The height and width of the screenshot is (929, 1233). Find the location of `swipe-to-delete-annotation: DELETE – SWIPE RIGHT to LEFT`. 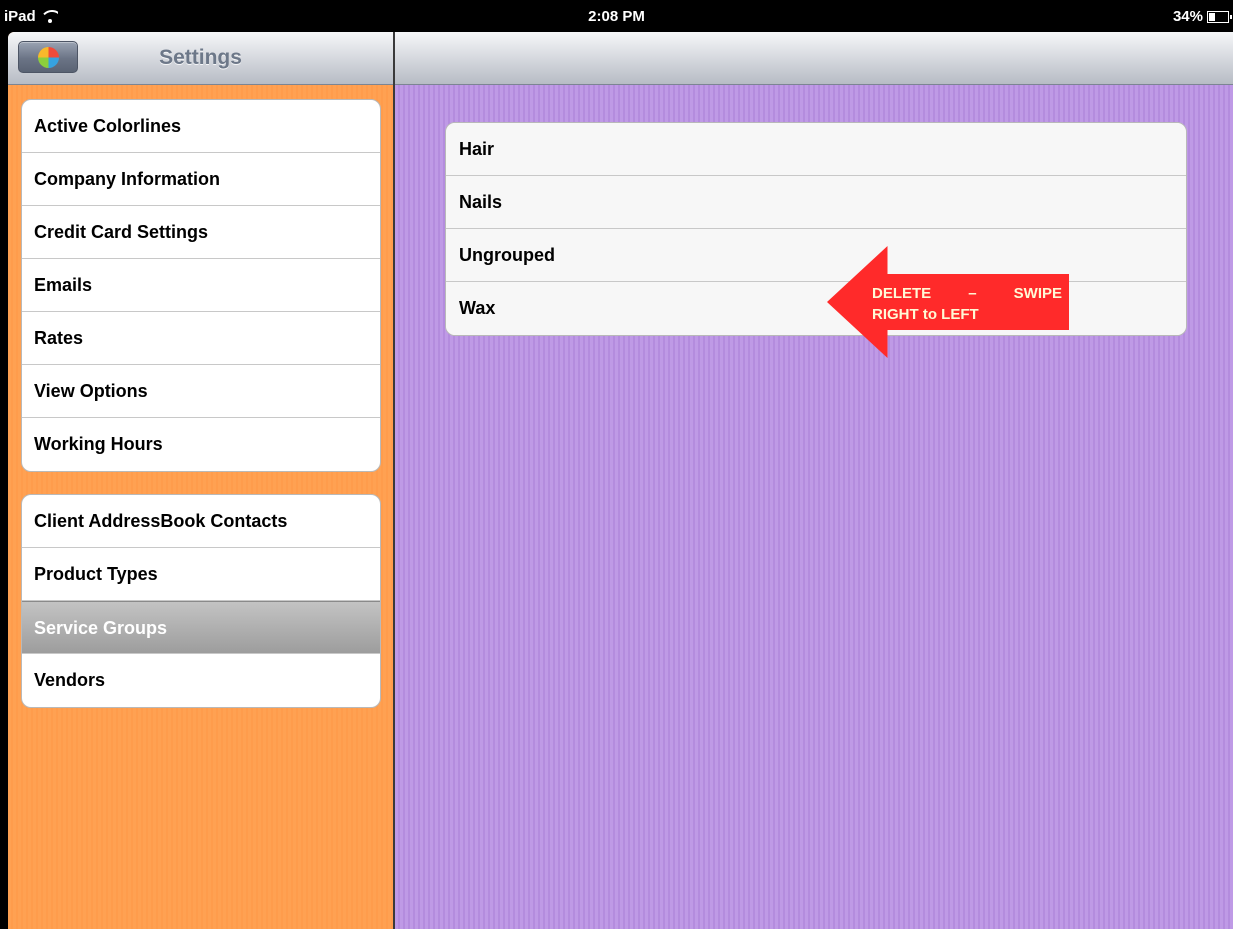

swipe-to-delete-annotation: DELETE – SWIPE RIGHT to LEFT is located at coordinates (948, 302).